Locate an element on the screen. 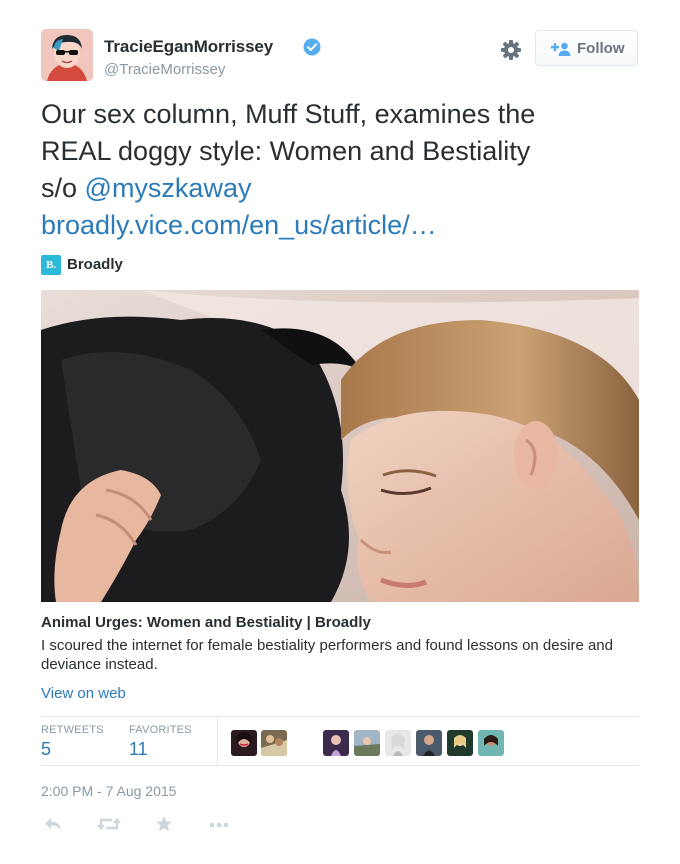  gear-icon is located at coordinates (511, 50).